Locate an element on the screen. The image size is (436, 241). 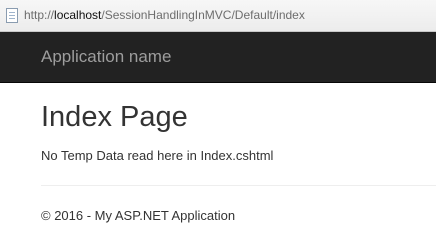
footer-divider is located at coordinates (238, 185).